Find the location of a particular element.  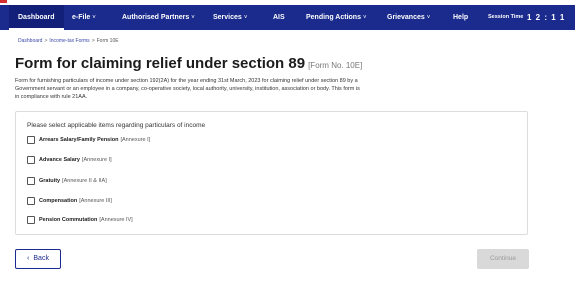

nav-item-dashboard: Dashboard is located at coordinates (36, 17).